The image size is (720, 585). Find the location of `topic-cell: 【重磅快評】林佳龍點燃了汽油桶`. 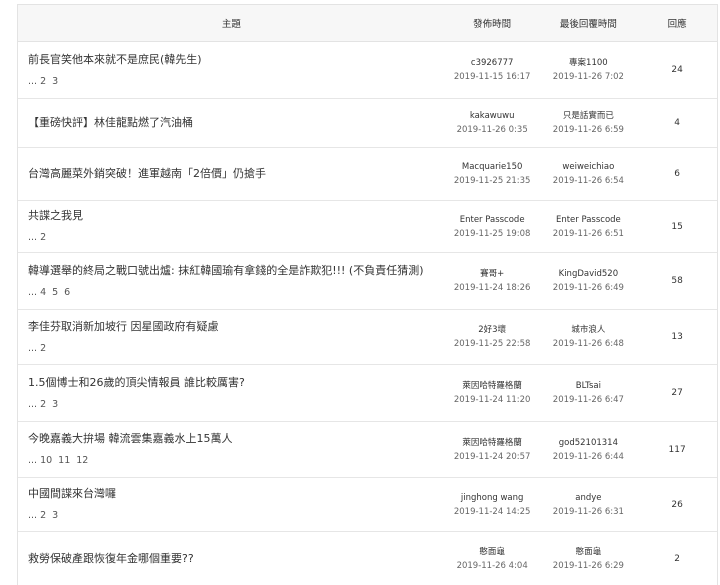

topic-cell: 【重磅快評】林佳龍點燃了汽油桶 is located at coordinates (231, 123).